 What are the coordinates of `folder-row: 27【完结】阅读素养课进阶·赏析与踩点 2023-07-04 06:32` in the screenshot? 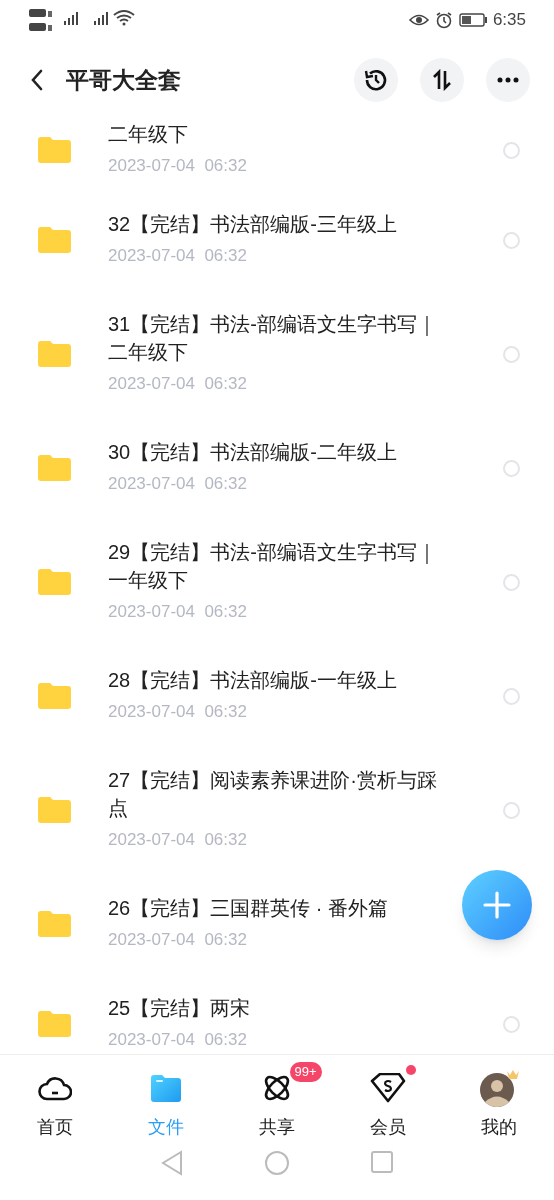 It's located at (277, 810).